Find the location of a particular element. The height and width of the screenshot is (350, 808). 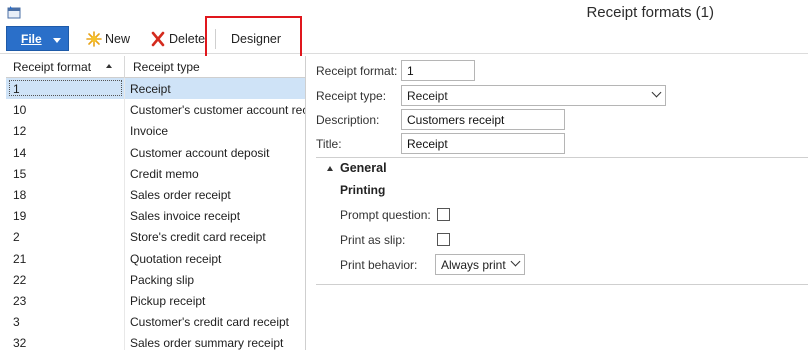

print-as-slip-checkbox is located at coordinates (443, 239).